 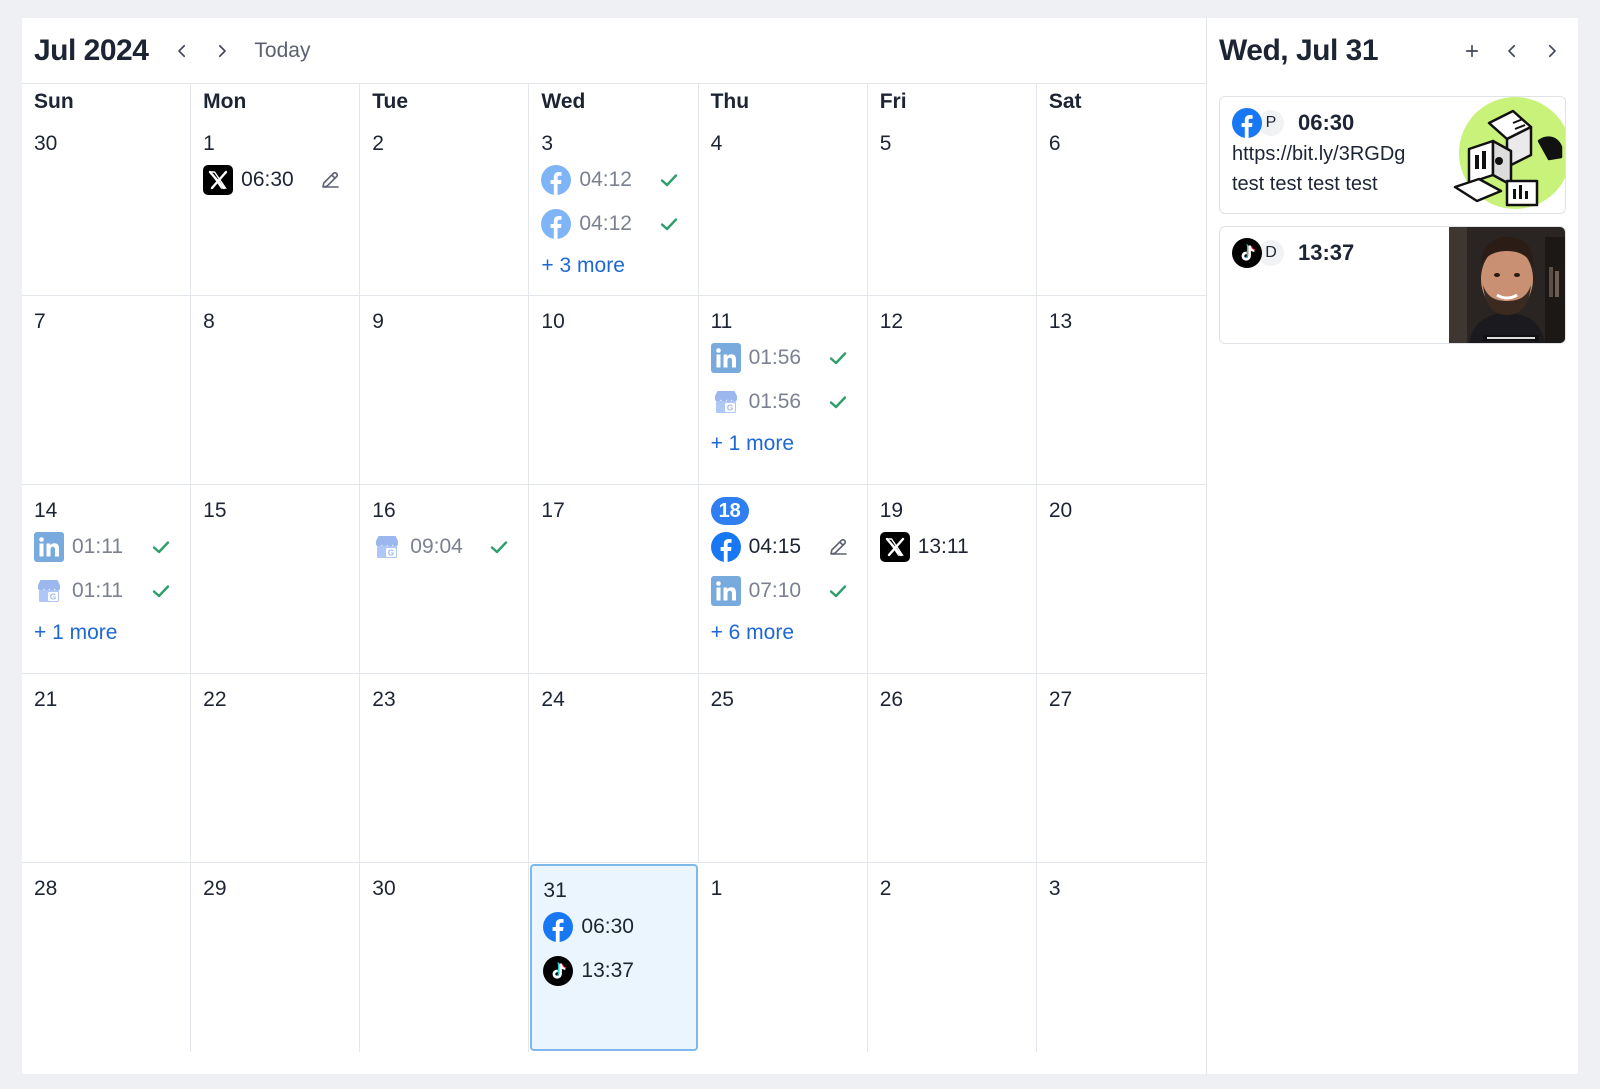 What do you see at coordinates (276, 579) in the screenshot?
I see `day-cell: 15` at bounding box center [276, 579].